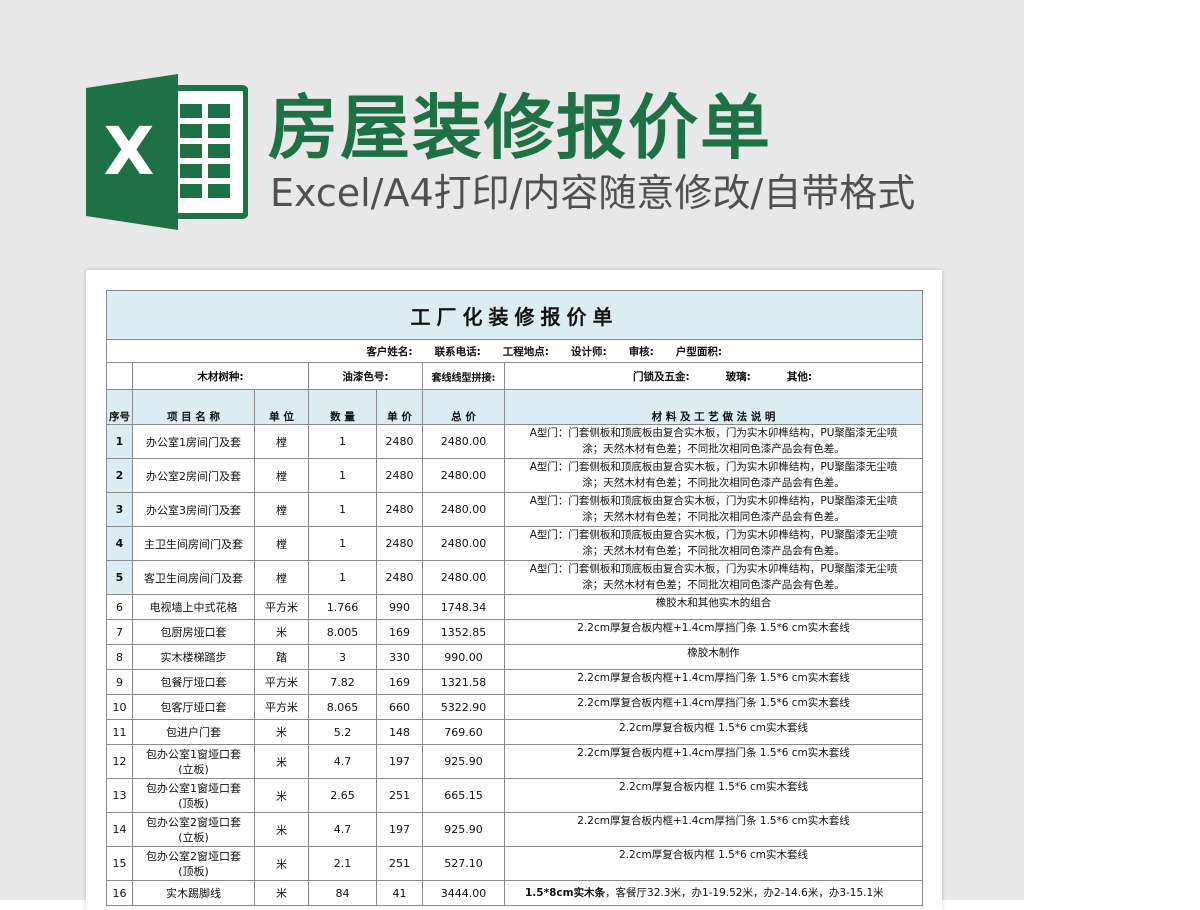  Describe the element at coordinates (119, 577) in the screenshot. I see `row-number: 5` at that location.